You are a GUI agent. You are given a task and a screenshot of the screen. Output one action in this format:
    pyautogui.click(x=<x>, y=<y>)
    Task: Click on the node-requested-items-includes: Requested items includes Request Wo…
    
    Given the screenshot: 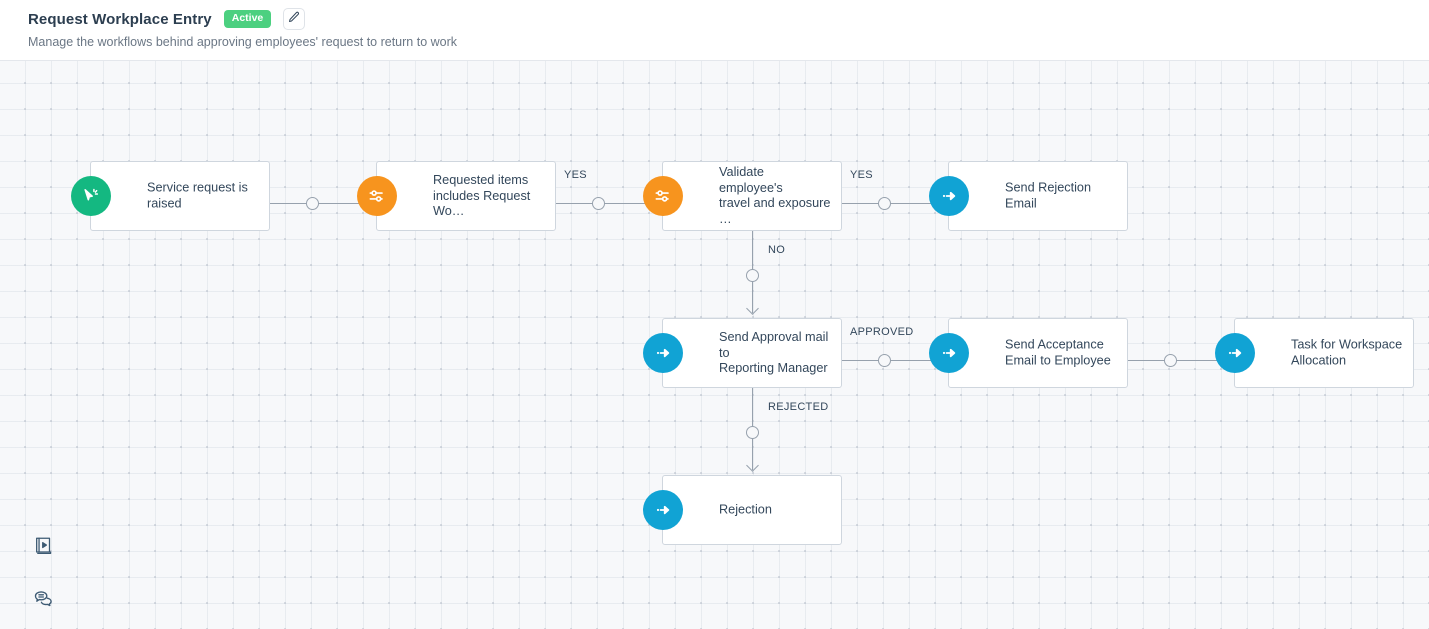 What is the action you would take?
    pyautogui.click(x=456, y=196)
    